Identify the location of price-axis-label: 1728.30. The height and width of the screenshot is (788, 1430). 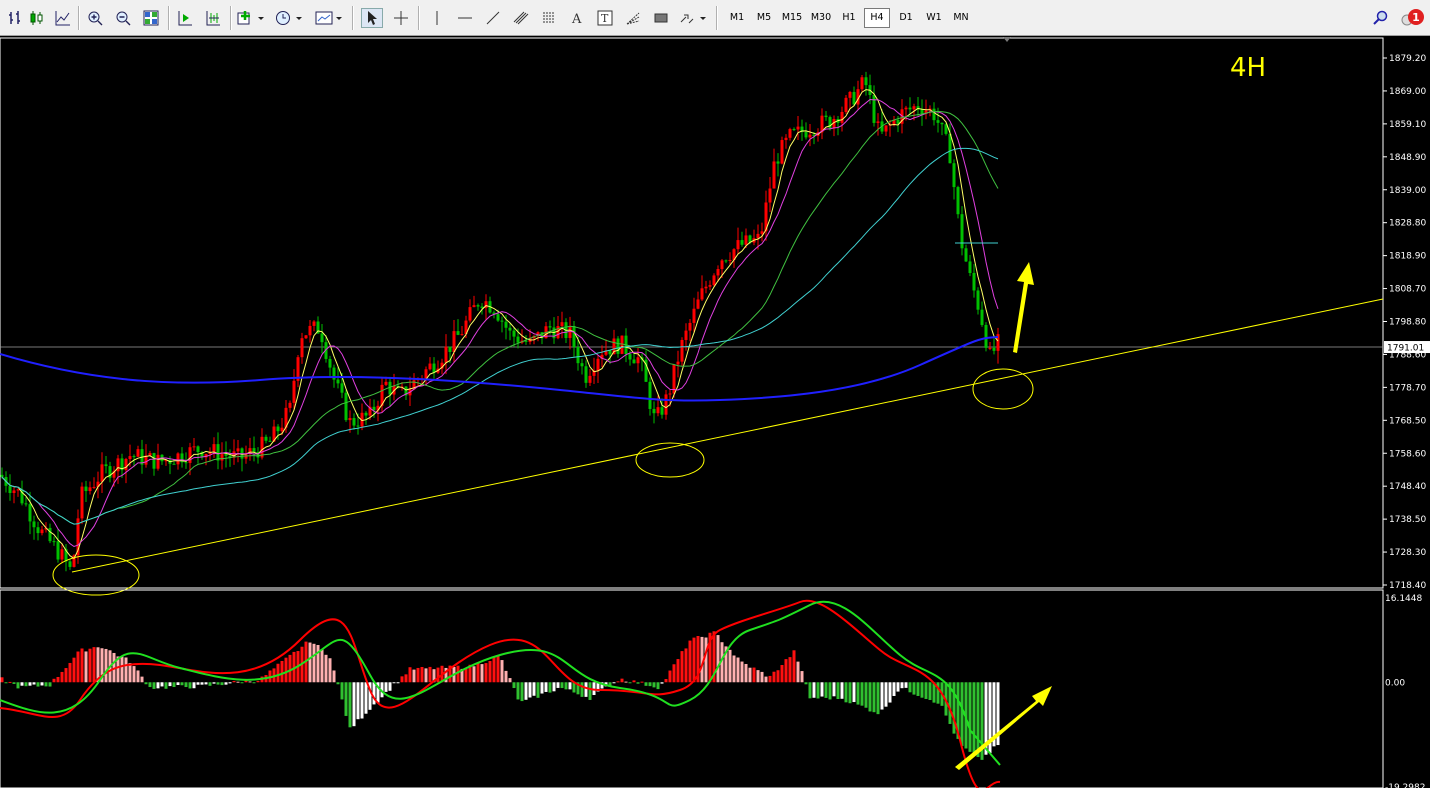
(1407, 553).